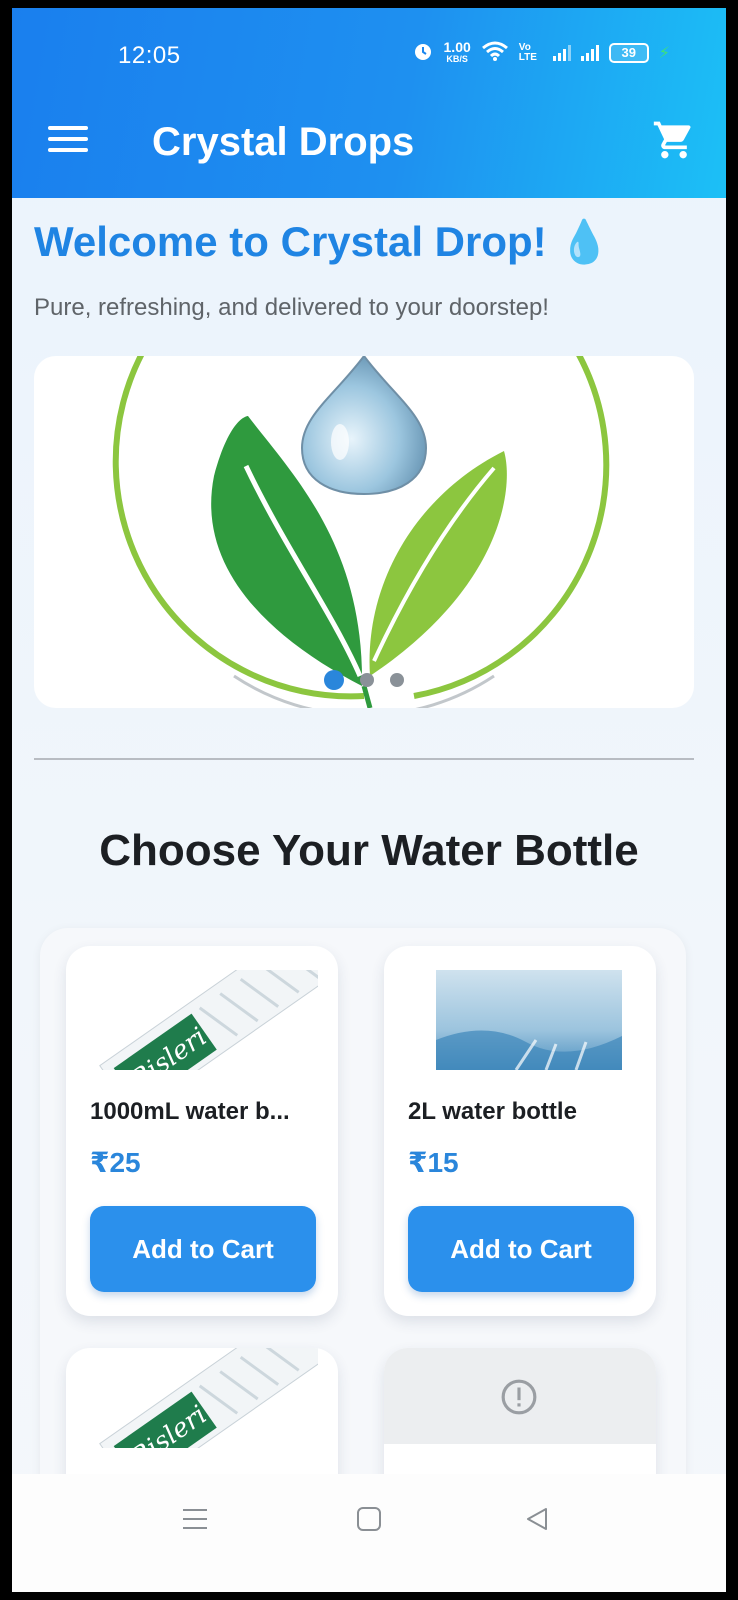  I want to click on recent-apps-button, so click(195, 1521).